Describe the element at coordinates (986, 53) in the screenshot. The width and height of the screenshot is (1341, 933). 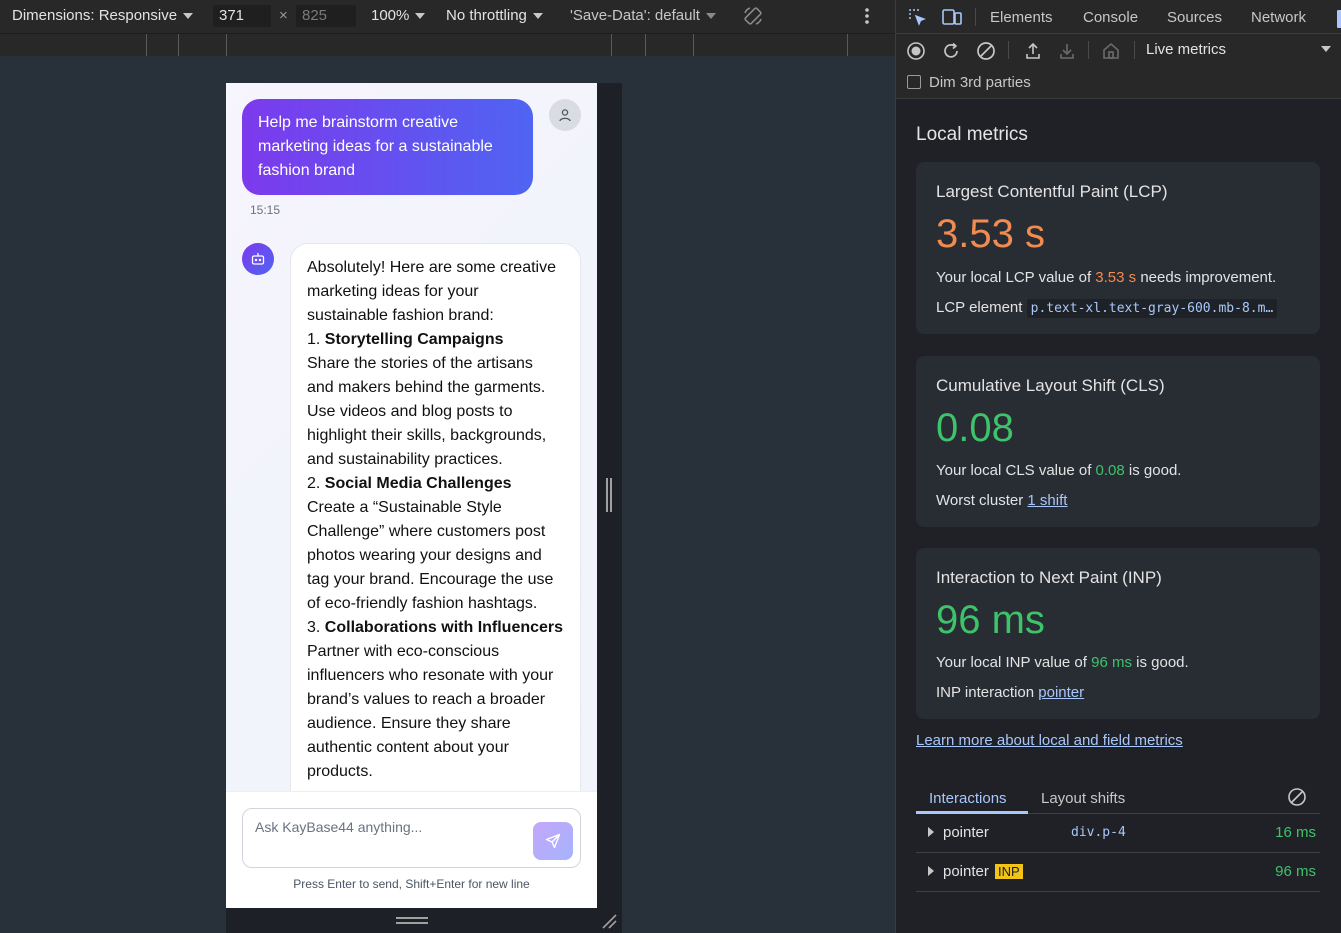
I see `clear-icon` at that location.